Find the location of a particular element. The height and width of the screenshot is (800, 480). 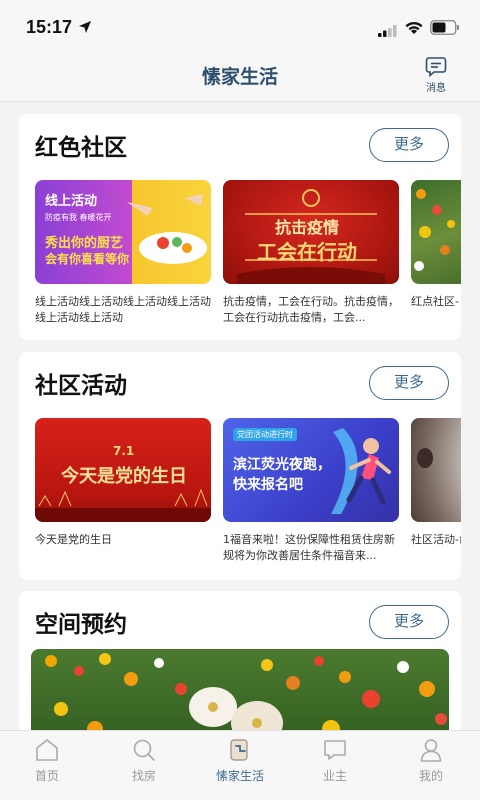

item-caption: 红点社区- is located at coordinates (435, 301).